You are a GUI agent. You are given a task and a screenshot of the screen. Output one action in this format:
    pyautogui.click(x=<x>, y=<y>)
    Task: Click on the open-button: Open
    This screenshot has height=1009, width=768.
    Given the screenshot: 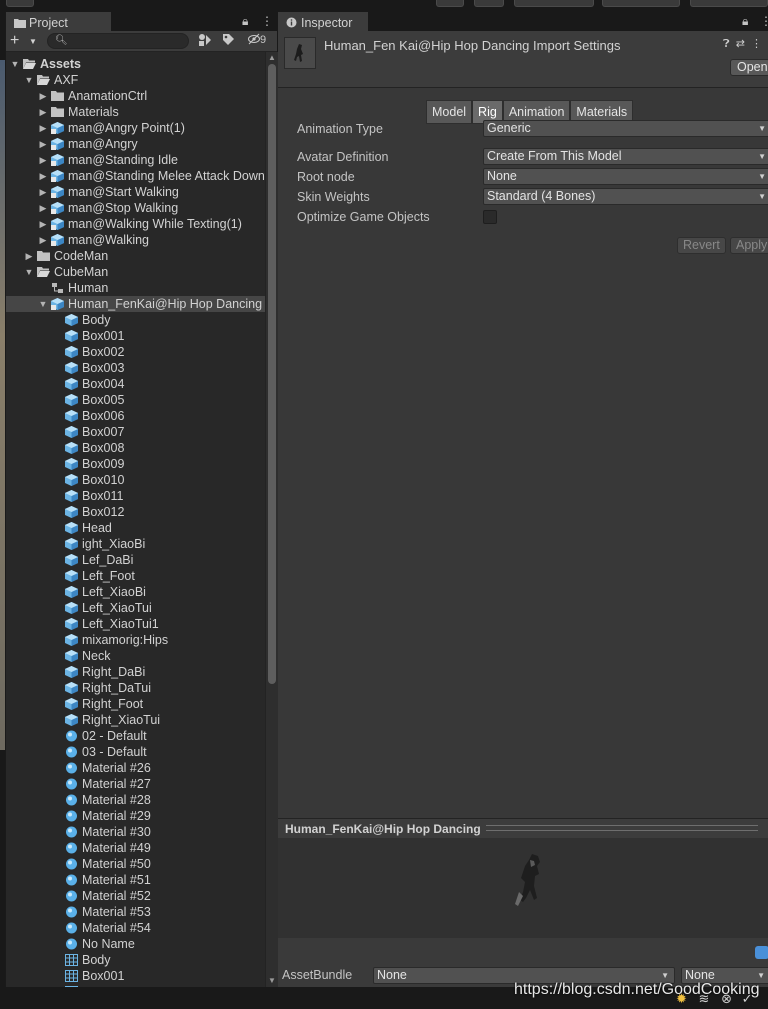 What is the action you would take?
    pyautogui.click(x=749, y=67)
    